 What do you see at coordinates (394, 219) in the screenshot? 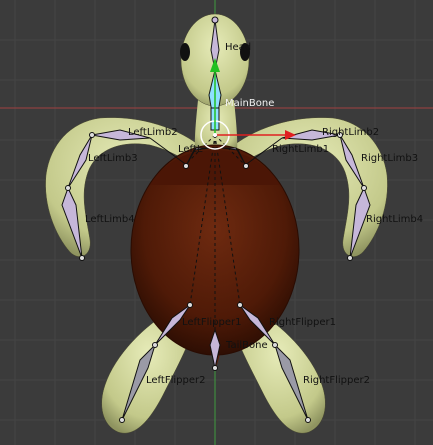
I see `label-right-limb4: RightLimb4` at bounding box center [394, 219].